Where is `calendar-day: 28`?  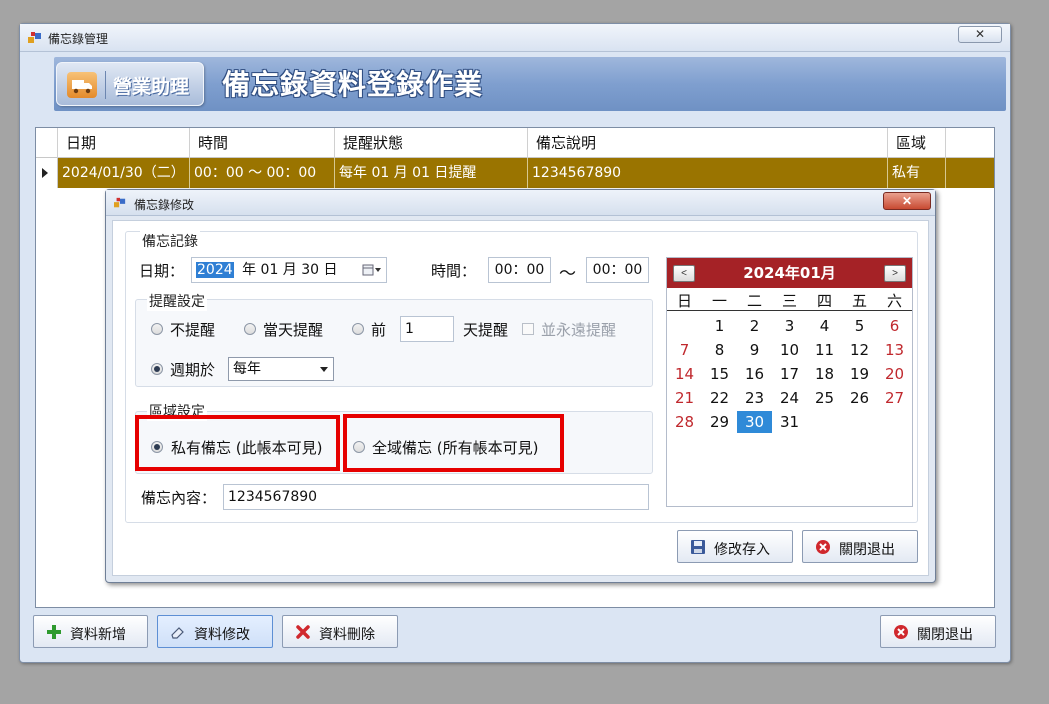 calendar-day: 28 is located at coordinates (684, 422).